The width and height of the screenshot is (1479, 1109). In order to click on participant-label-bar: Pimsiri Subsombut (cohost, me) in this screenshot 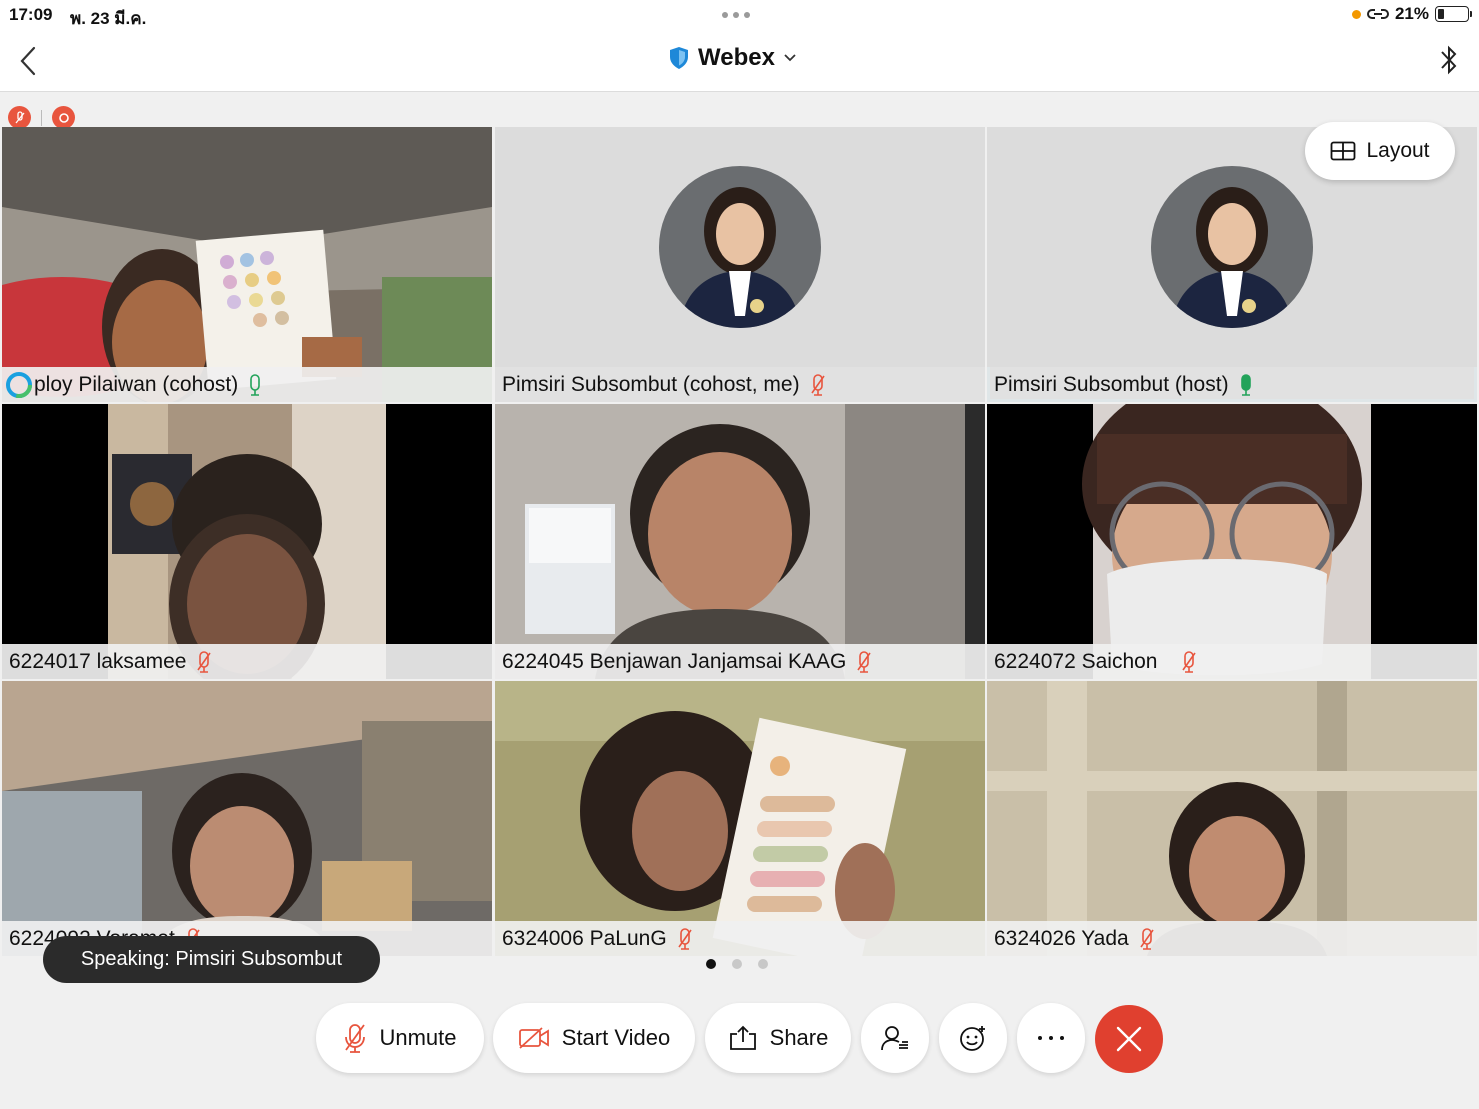, I will do `click(740, 384)`.